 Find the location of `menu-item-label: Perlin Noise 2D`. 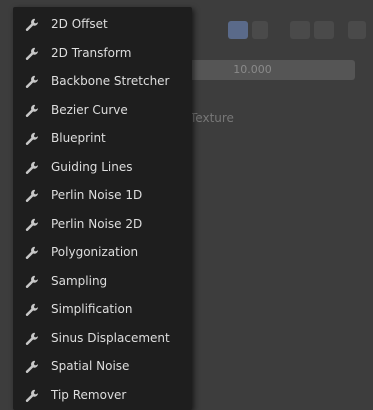

menu-item-label: Perlin Noise 2D is located at coordinates (97, 223).